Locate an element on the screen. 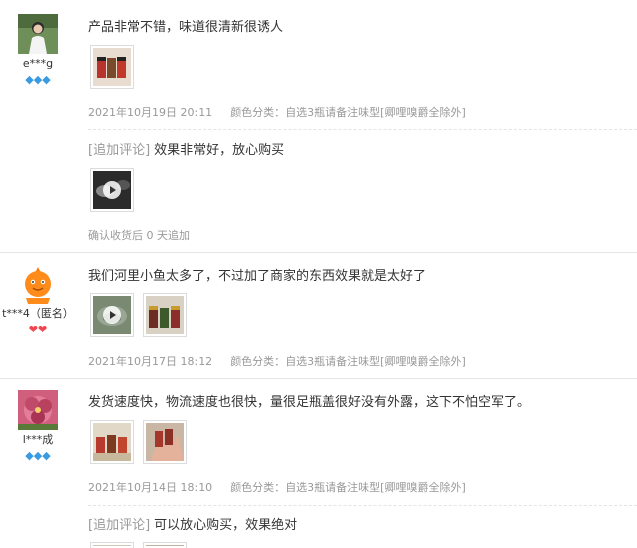 This screenshot has width=637, height=548. review-meta: 2021年10月17日 18:12 颜色分类：自选3瓶请备注味型[卿哩嗅爵全除外] is located at coordinates (277, 361).